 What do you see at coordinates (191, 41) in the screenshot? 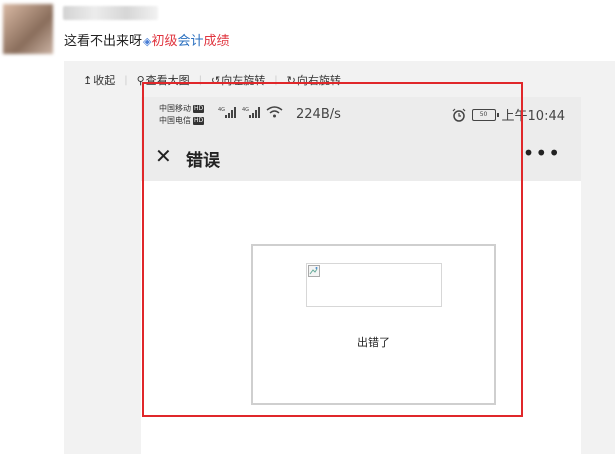
I see `topic-link-part2: 会计` at bounding box center [191, 41].